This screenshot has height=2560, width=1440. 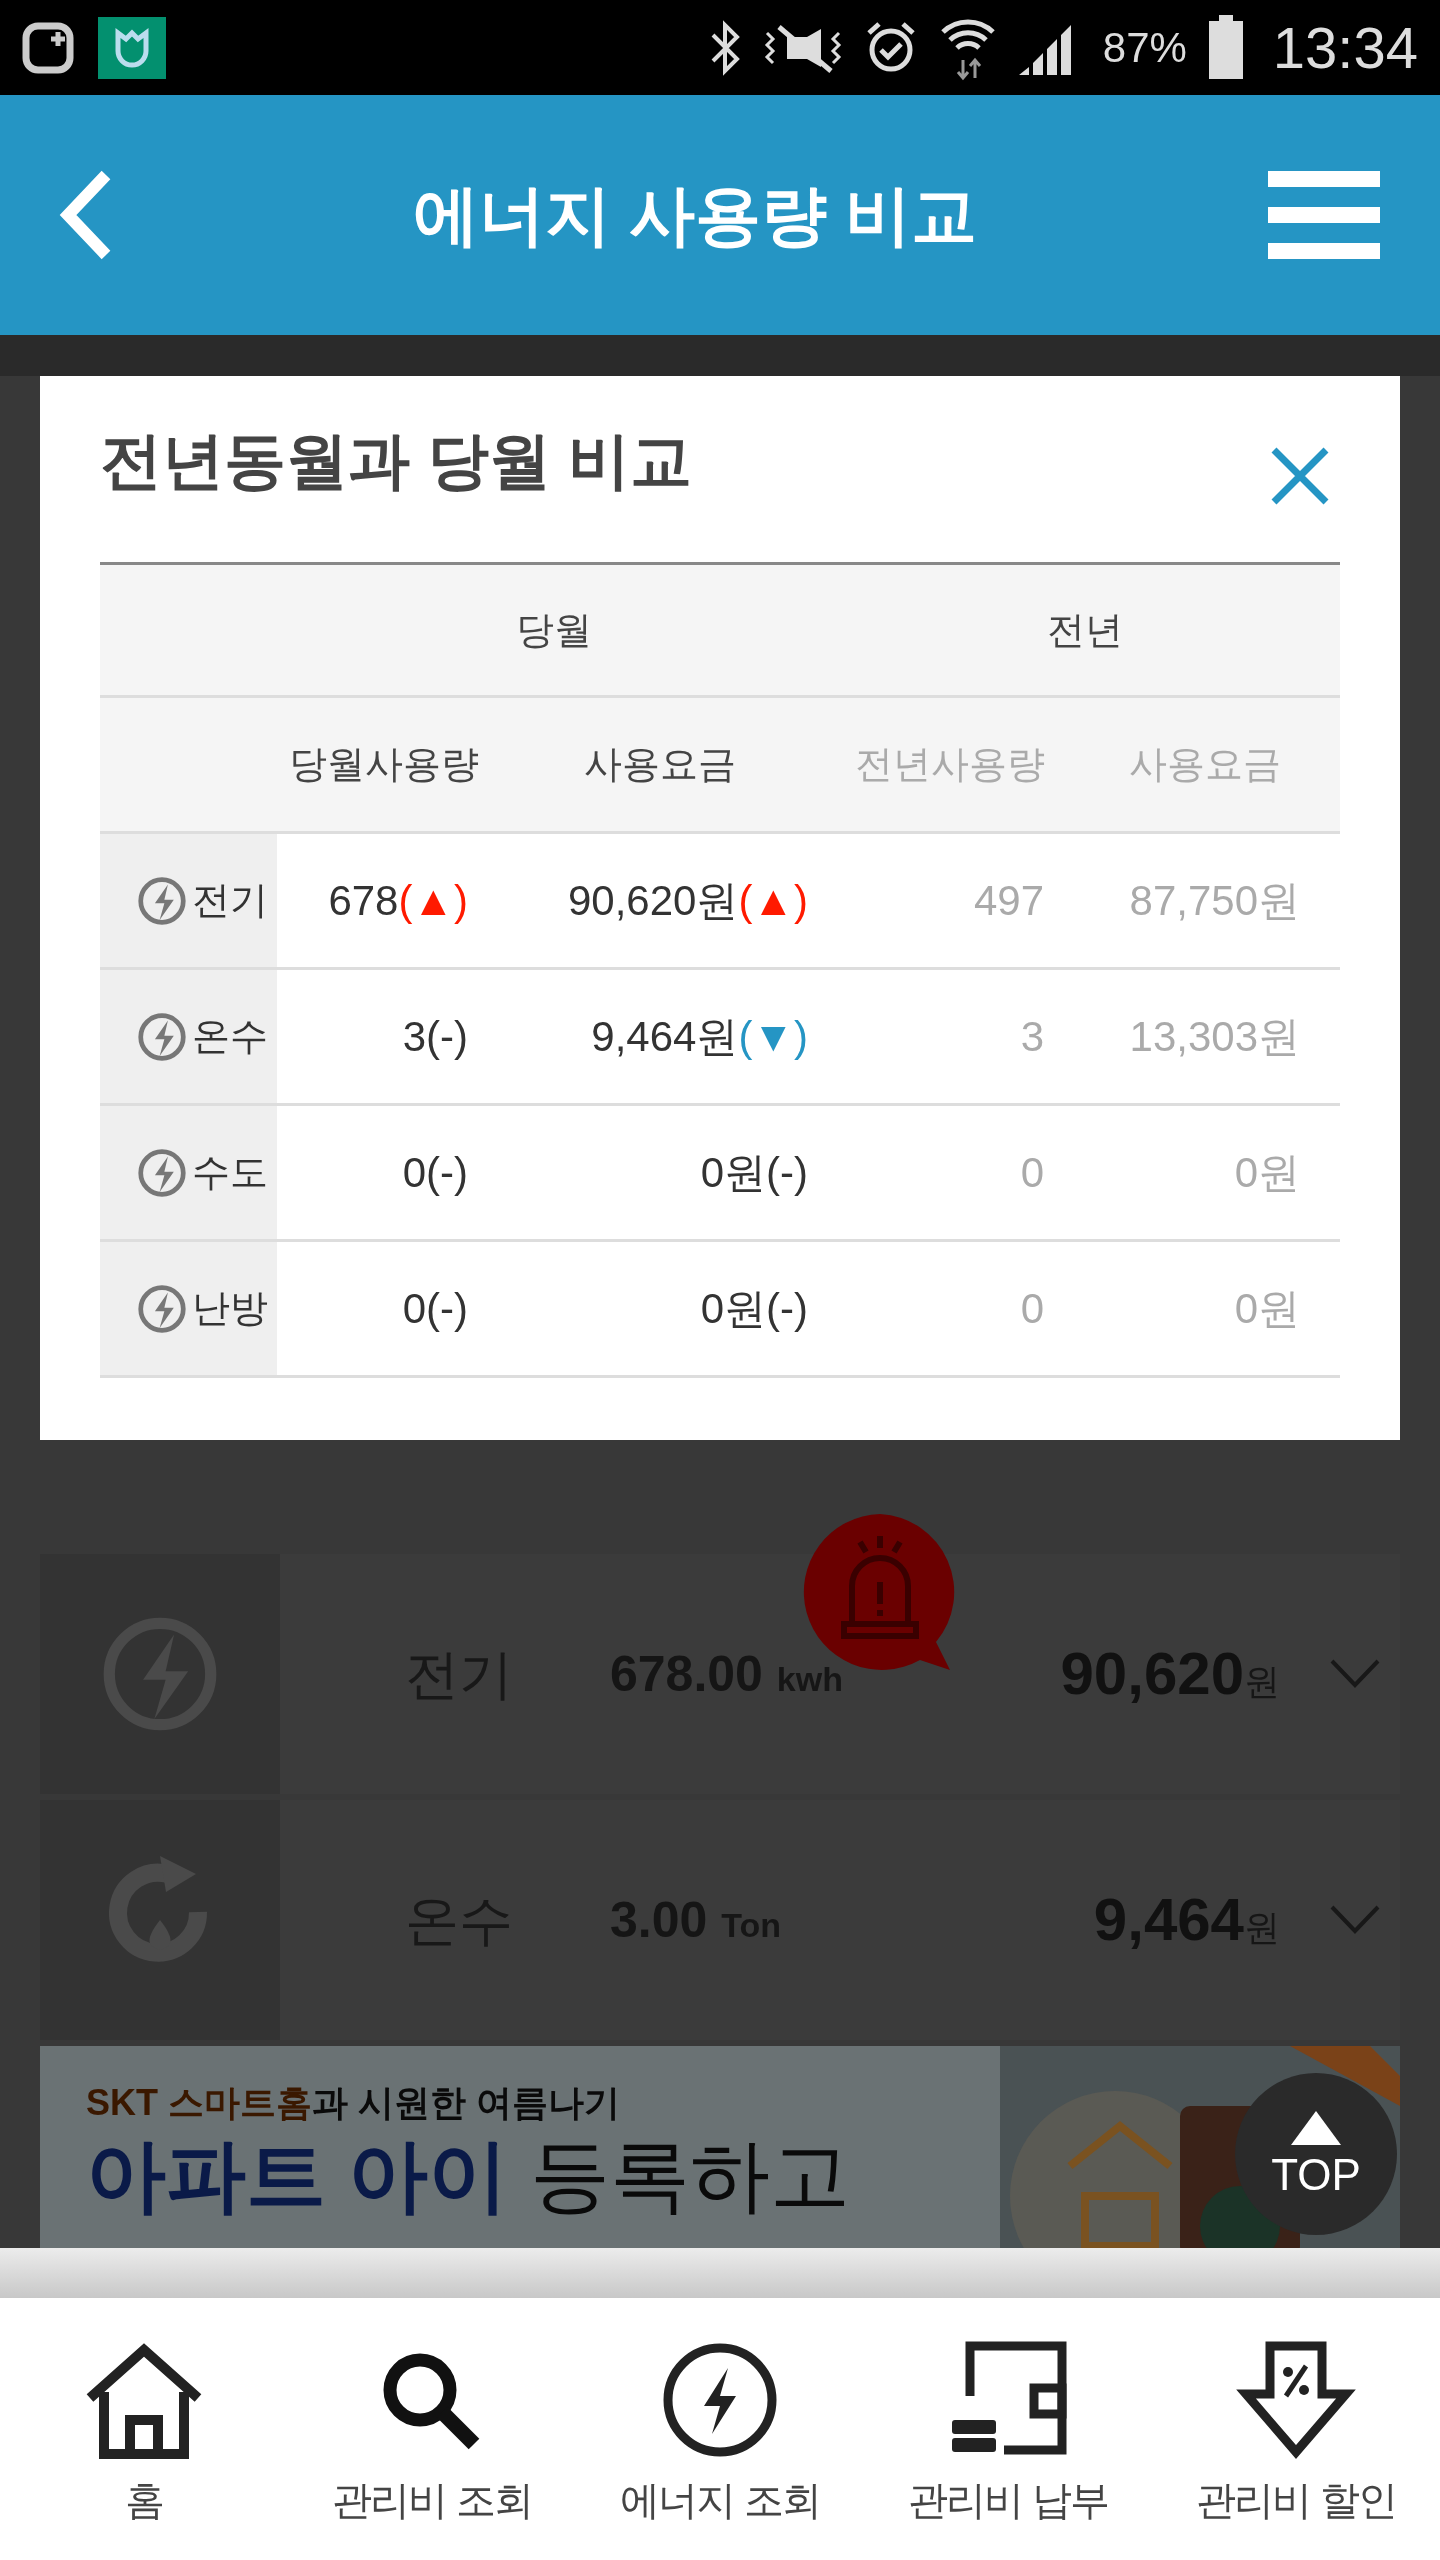 I want to click on nav-item: 관리비 납부, so click(x=1008, y=2450).